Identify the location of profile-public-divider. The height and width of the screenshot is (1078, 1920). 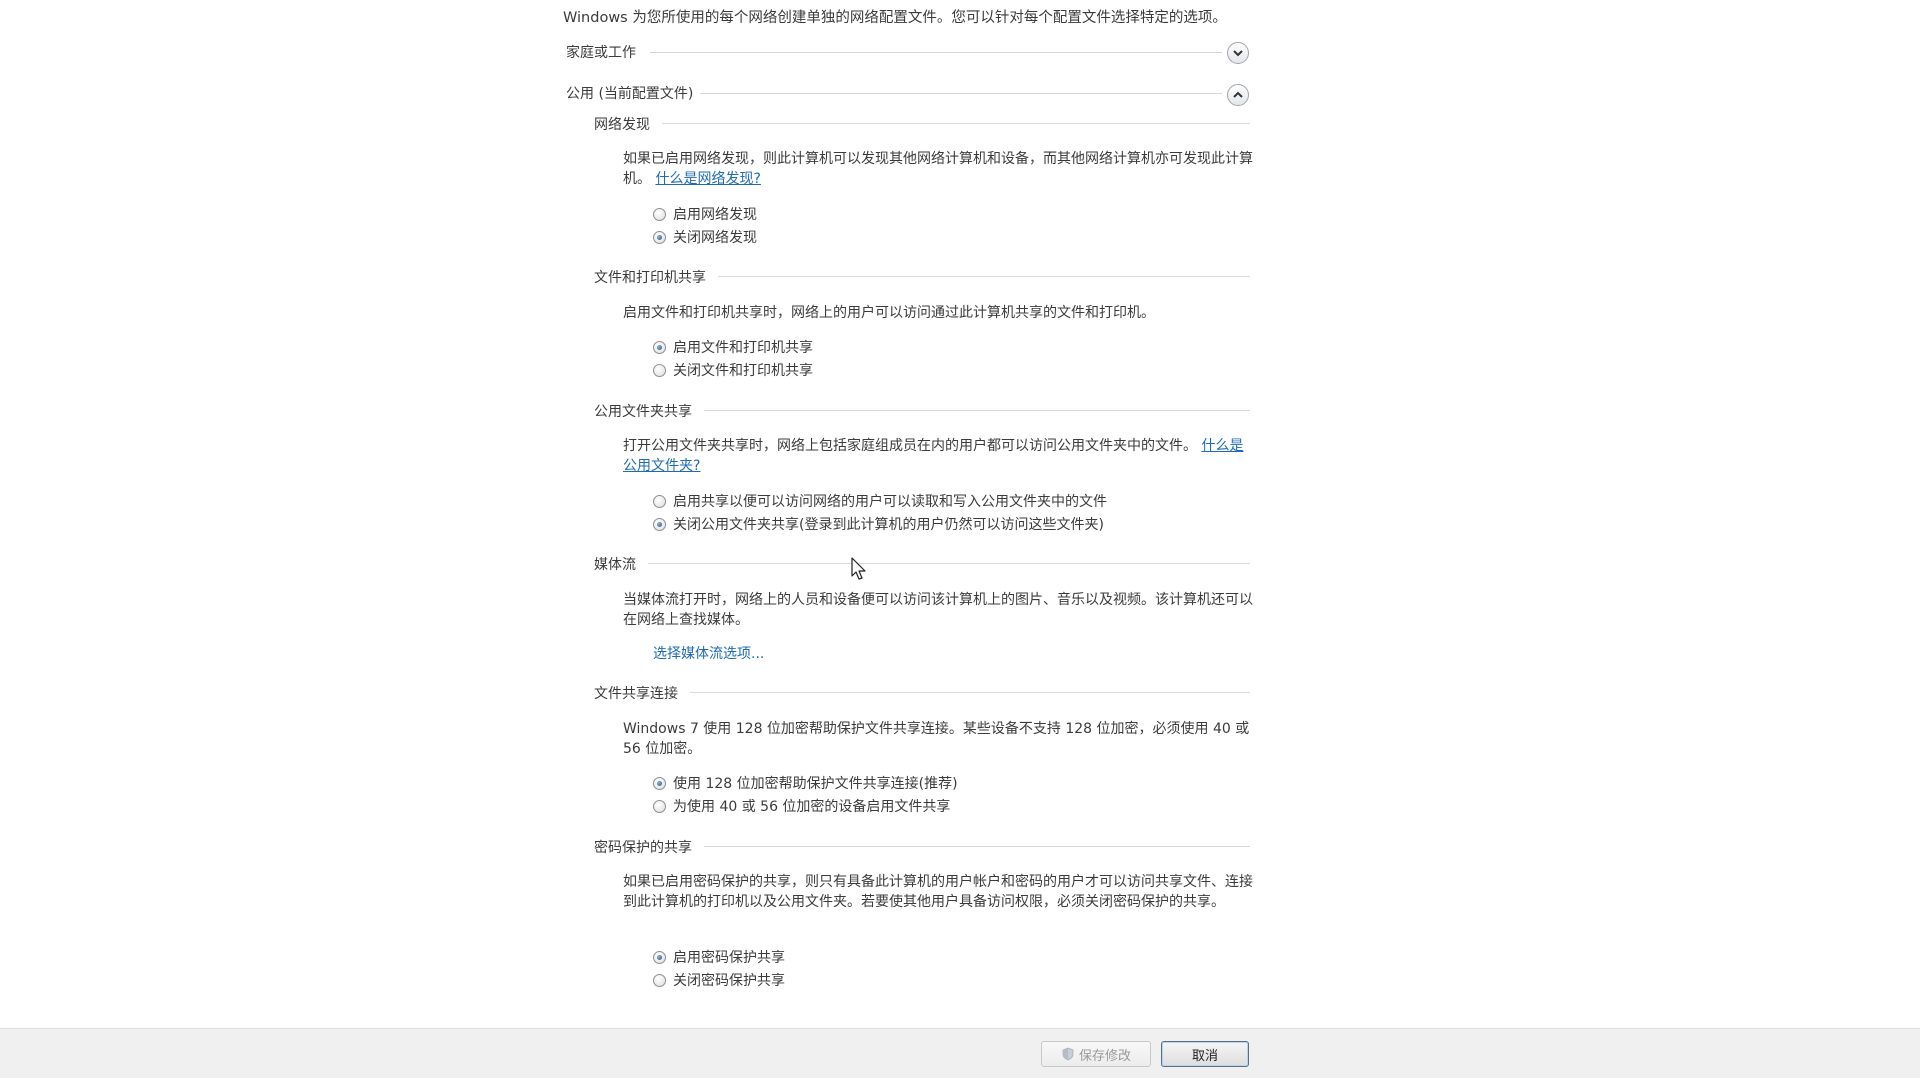
(961, 93).